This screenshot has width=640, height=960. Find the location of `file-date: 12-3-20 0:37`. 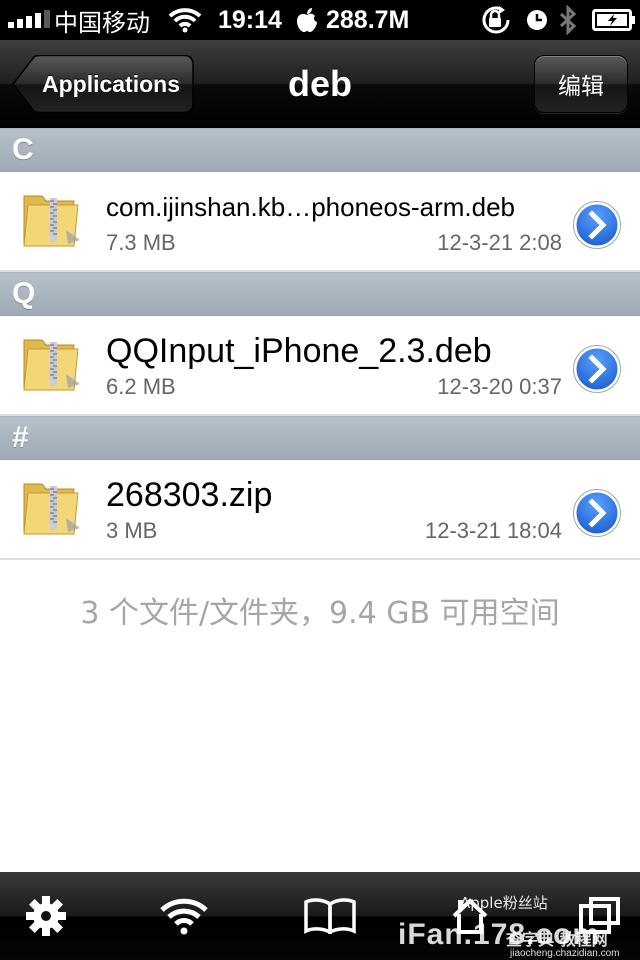

file-date: 12-3-20 0:37 is located at coordinates (499, 386).